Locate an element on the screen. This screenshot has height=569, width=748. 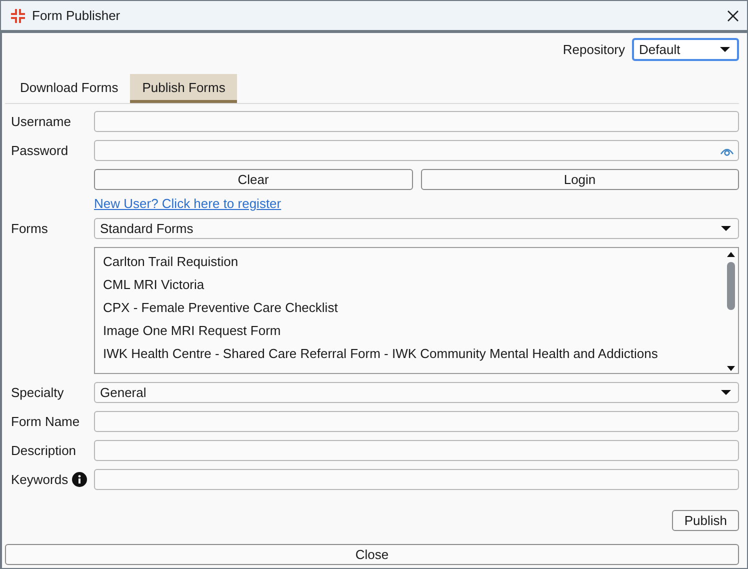
list-item: CML MRI Victoria is located at coordinates (410, 284).